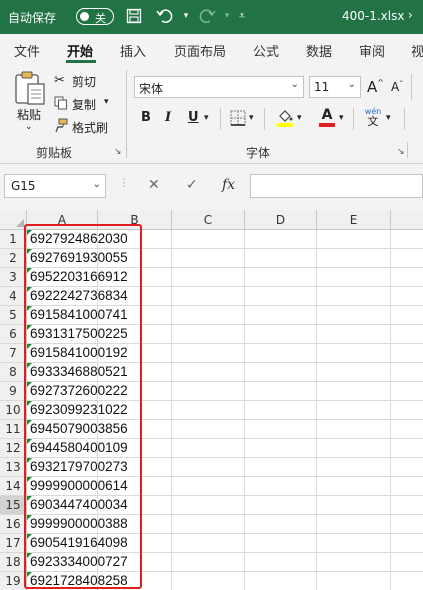  Describe the element at coordinates (165, 16) in the screenshot. I see `undo-icon` at that location.